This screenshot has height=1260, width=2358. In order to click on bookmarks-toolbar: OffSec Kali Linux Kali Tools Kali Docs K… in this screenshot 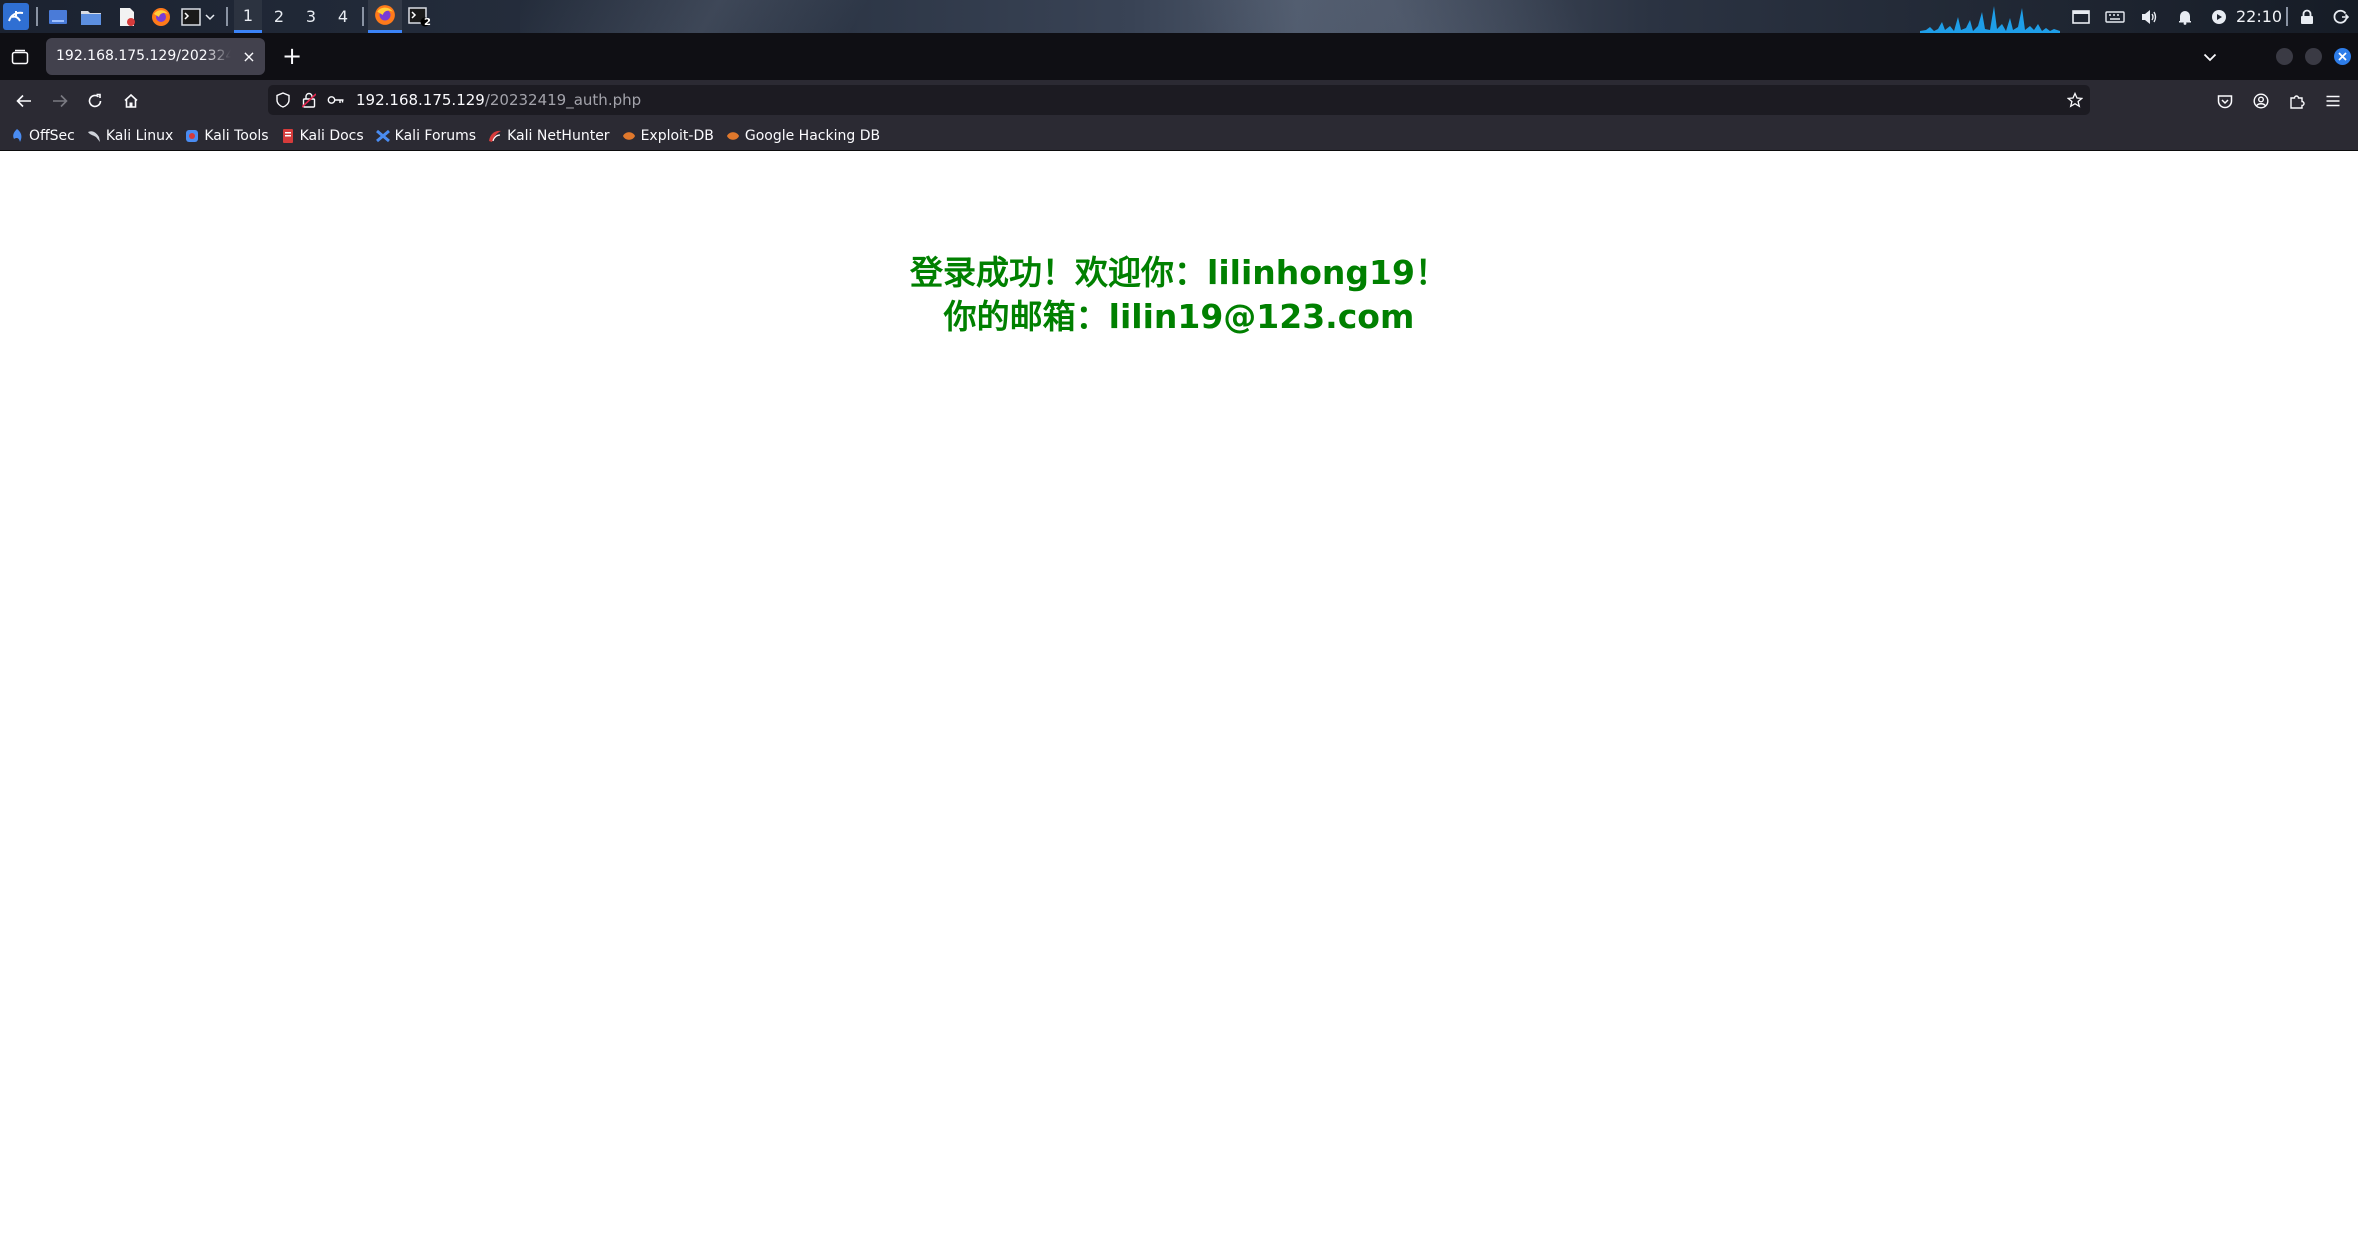, I will do `click(1179, 136)`.